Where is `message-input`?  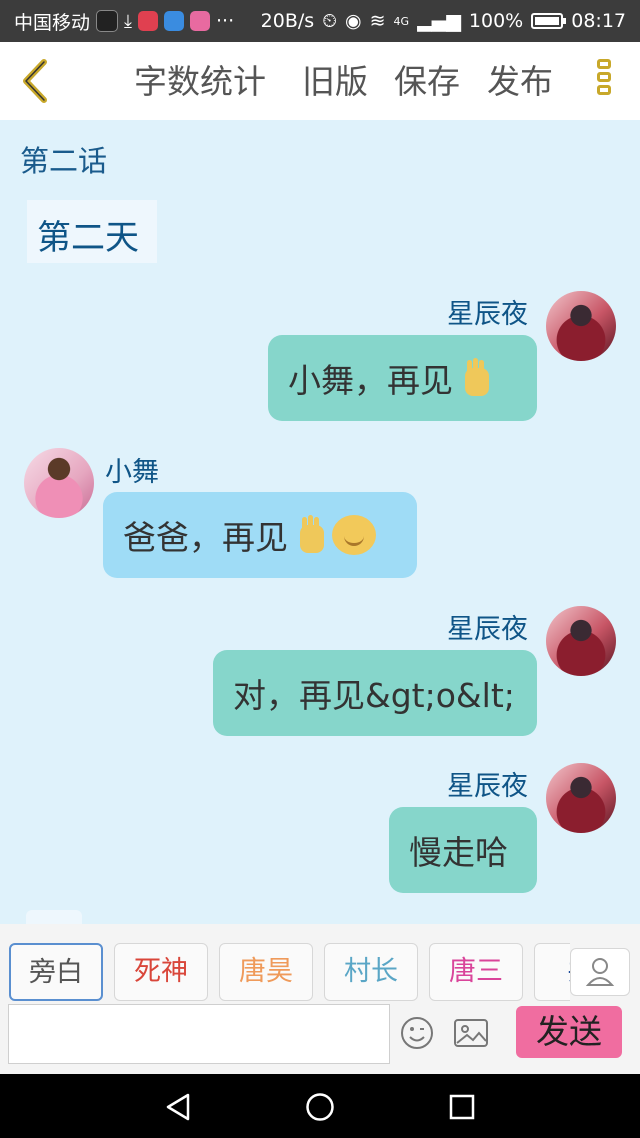
message-input is located at coordinates (199, 1034).